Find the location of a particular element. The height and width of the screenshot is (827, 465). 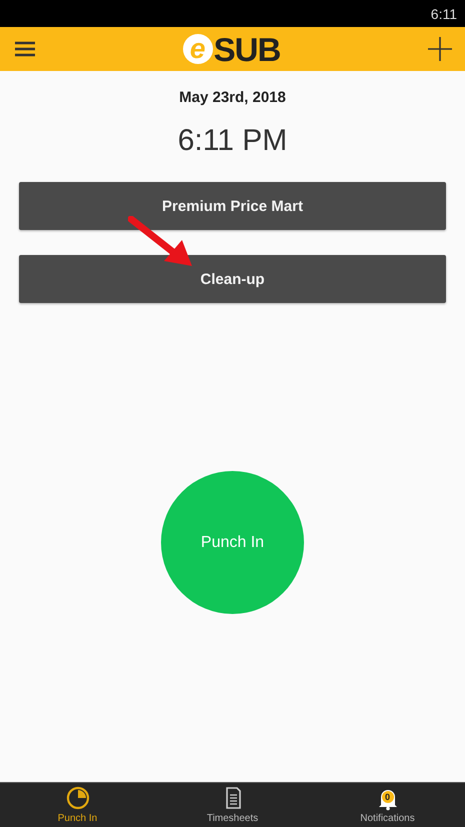

logo-mark: e is located at coordinates (197, 49).